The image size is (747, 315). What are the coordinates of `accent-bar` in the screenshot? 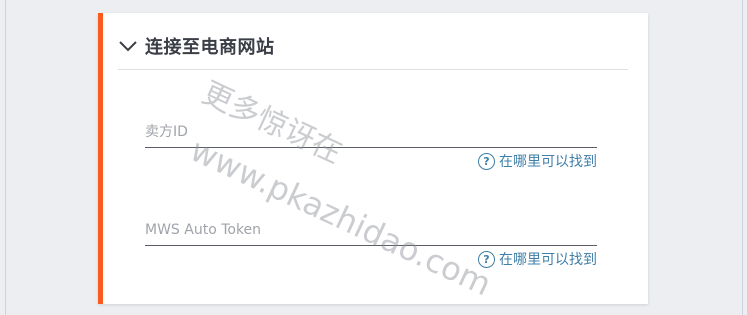 It's located at (100, 158).